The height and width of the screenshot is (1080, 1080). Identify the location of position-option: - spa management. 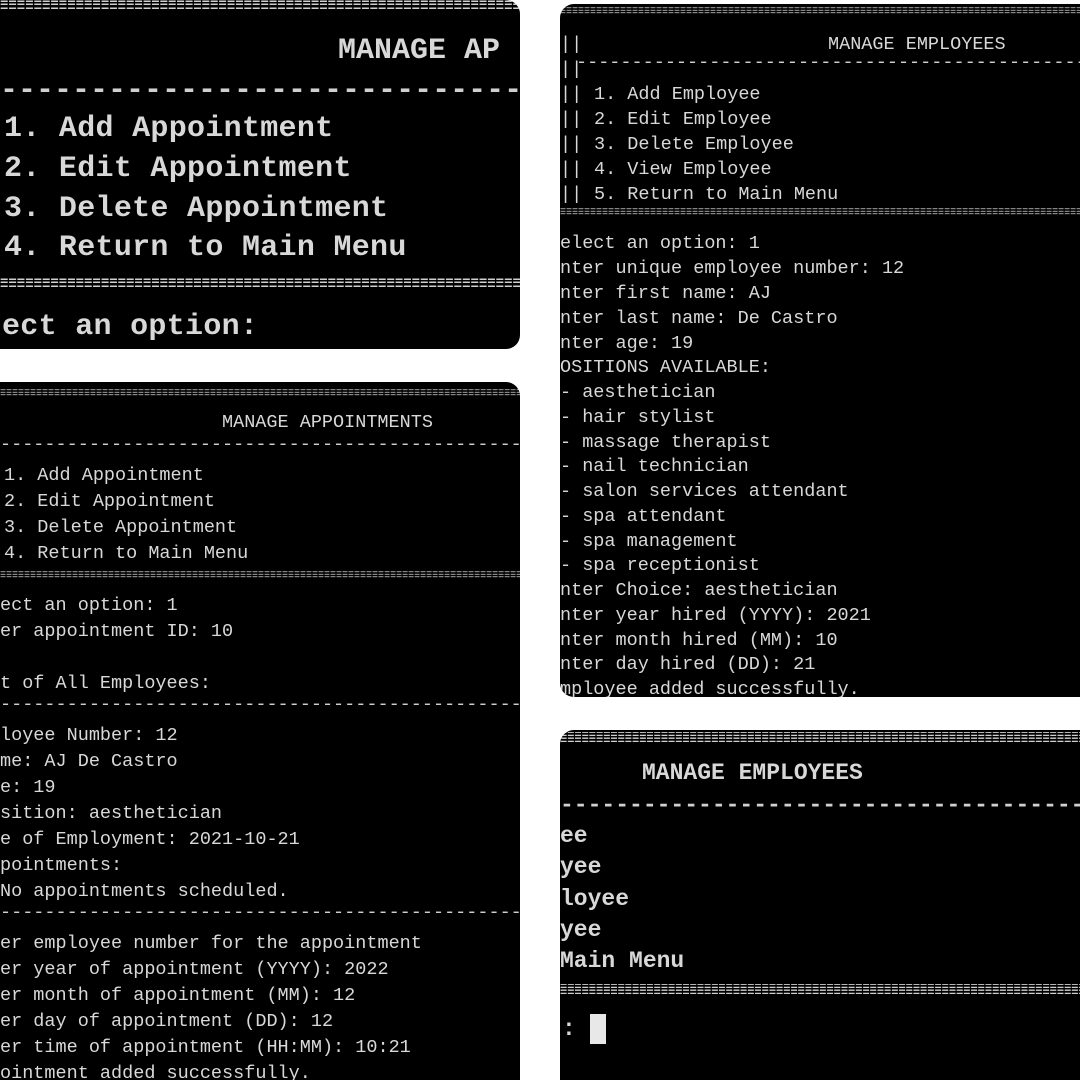
(649, 541).